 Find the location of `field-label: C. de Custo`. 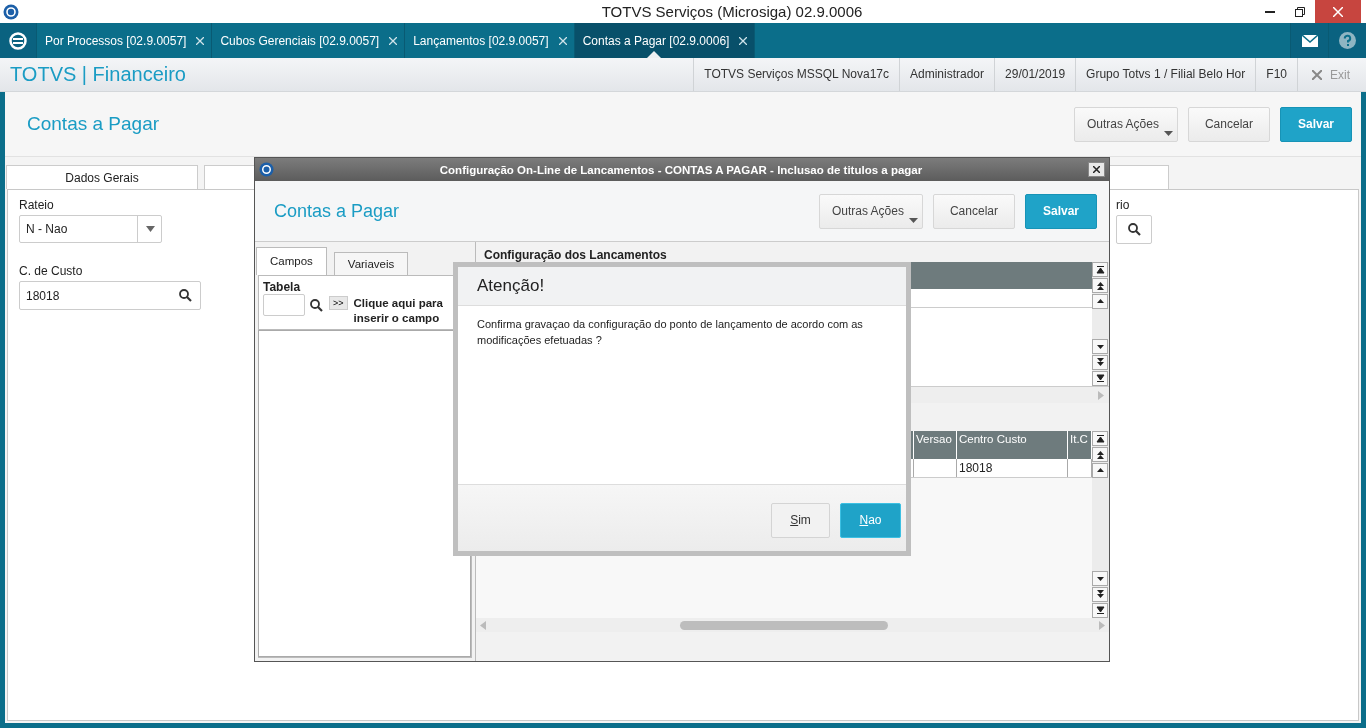

field-label: C. de Custo is located at coordinates (51, 271).